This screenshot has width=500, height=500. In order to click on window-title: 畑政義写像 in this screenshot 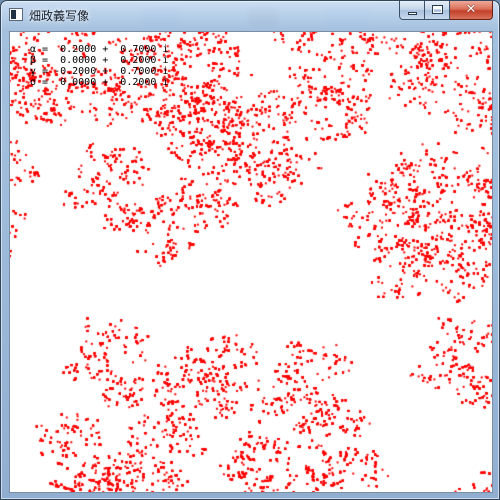, I will do `click(59, 16)`.